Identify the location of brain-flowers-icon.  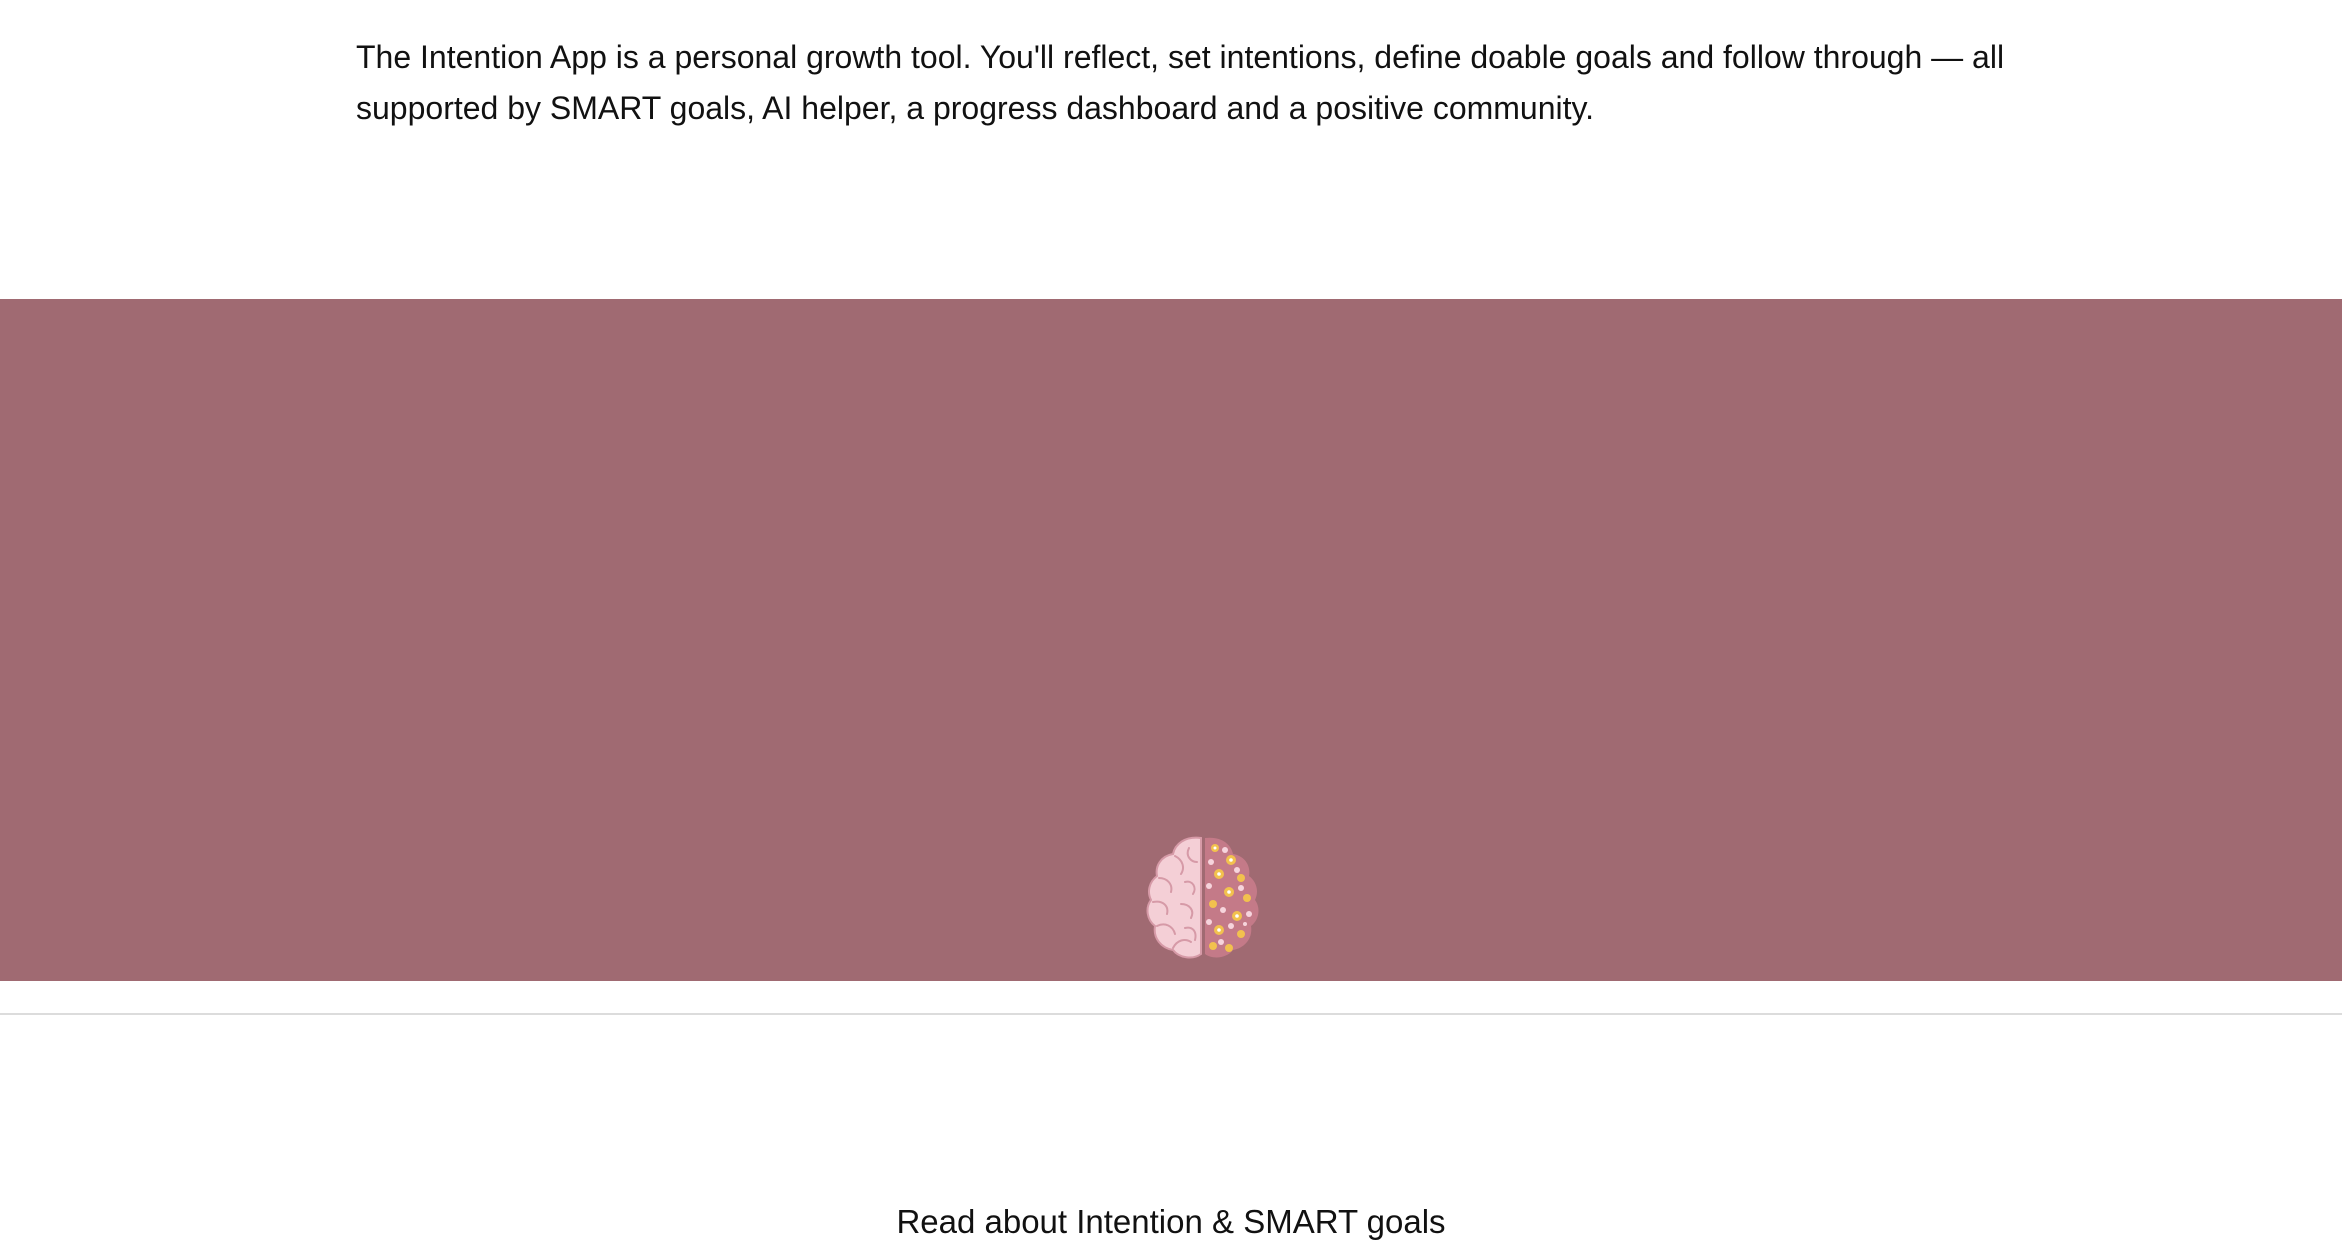
(1202, 897).